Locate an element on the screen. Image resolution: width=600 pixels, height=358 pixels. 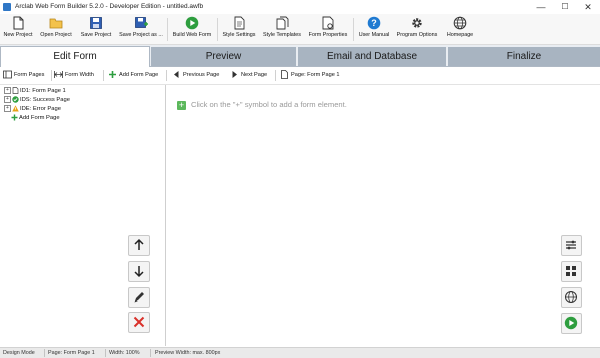
list-settings-icon is located at coordinates (571, 245).